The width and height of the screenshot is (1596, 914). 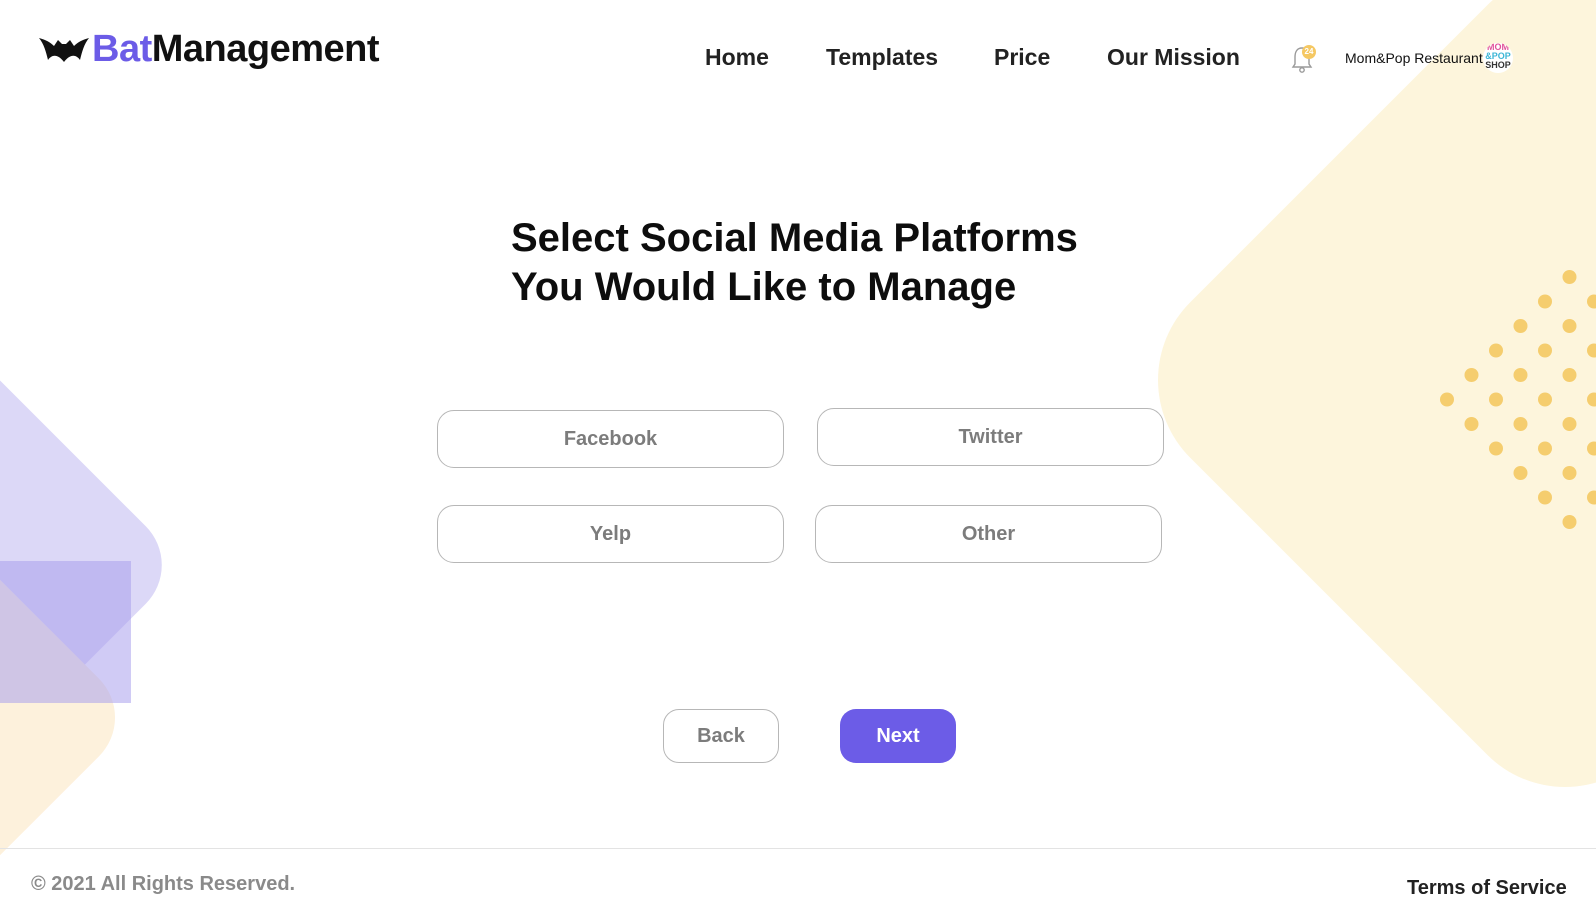 What do you see at coordinates (737, 57) in the screenshot?
I see `nav-home: Home` at bounding box center [737, 57].